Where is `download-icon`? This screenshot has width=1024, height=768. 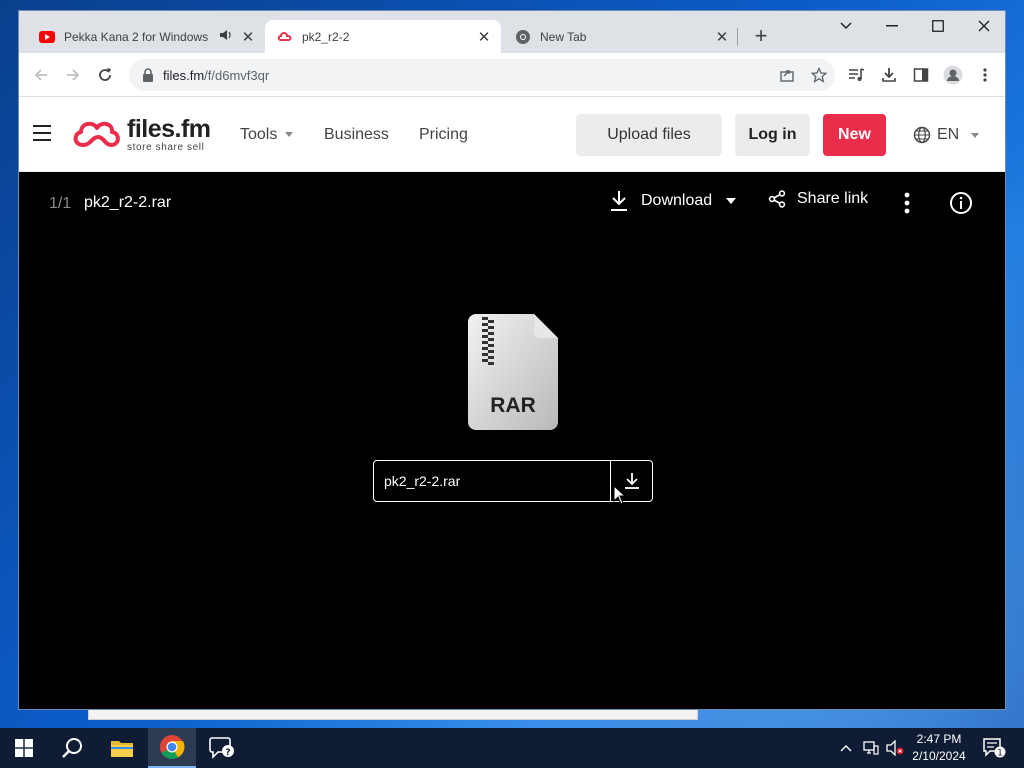
download-icon is located at coordinates (619, 201).